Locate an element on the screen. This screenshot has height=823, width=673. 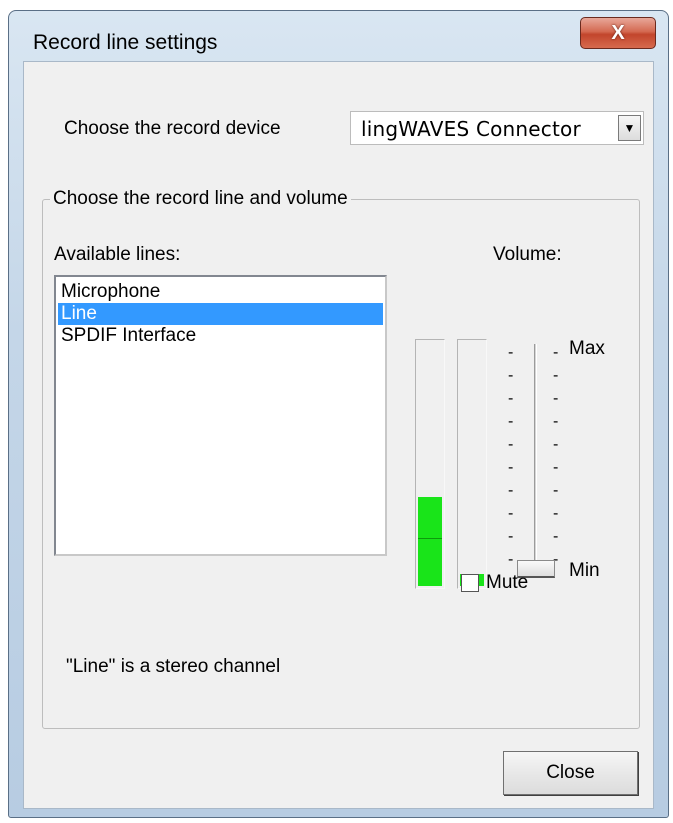
window-close-button: X is located at coordinates (618, 33).